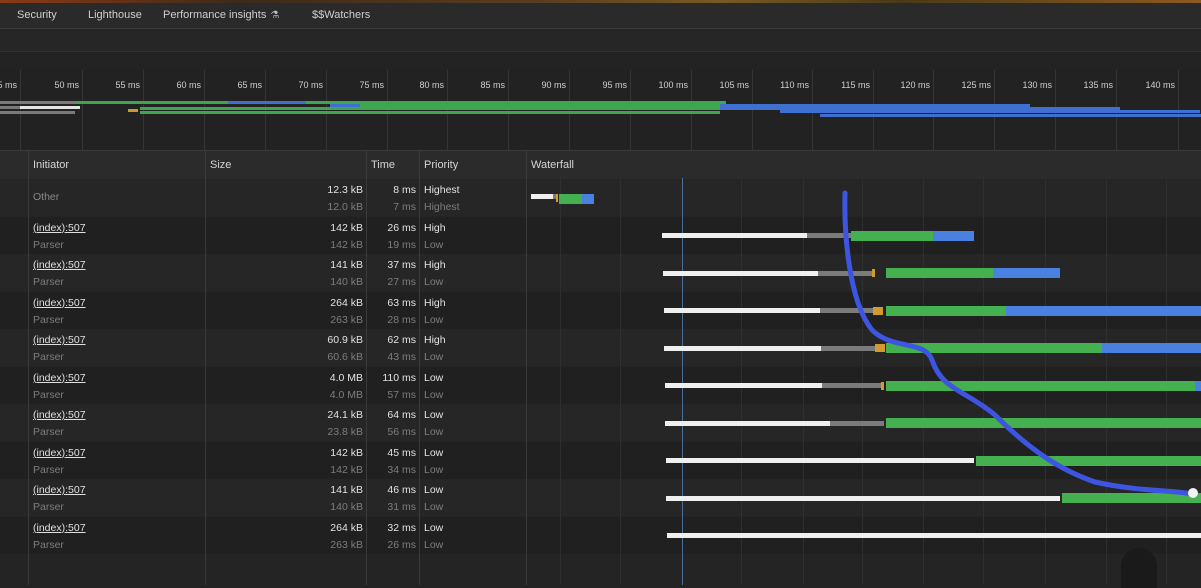 This screenshot has width=1201, height=588. What do you see at coordinates (441, 165) in the screenshot?
I see `column-header-priority: Priority` at bounding box center [441, 165].